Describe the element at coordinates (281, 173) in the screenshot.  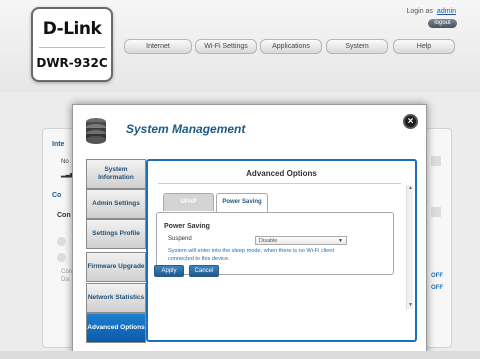
I see `content-title: Advanced Options` at that location.